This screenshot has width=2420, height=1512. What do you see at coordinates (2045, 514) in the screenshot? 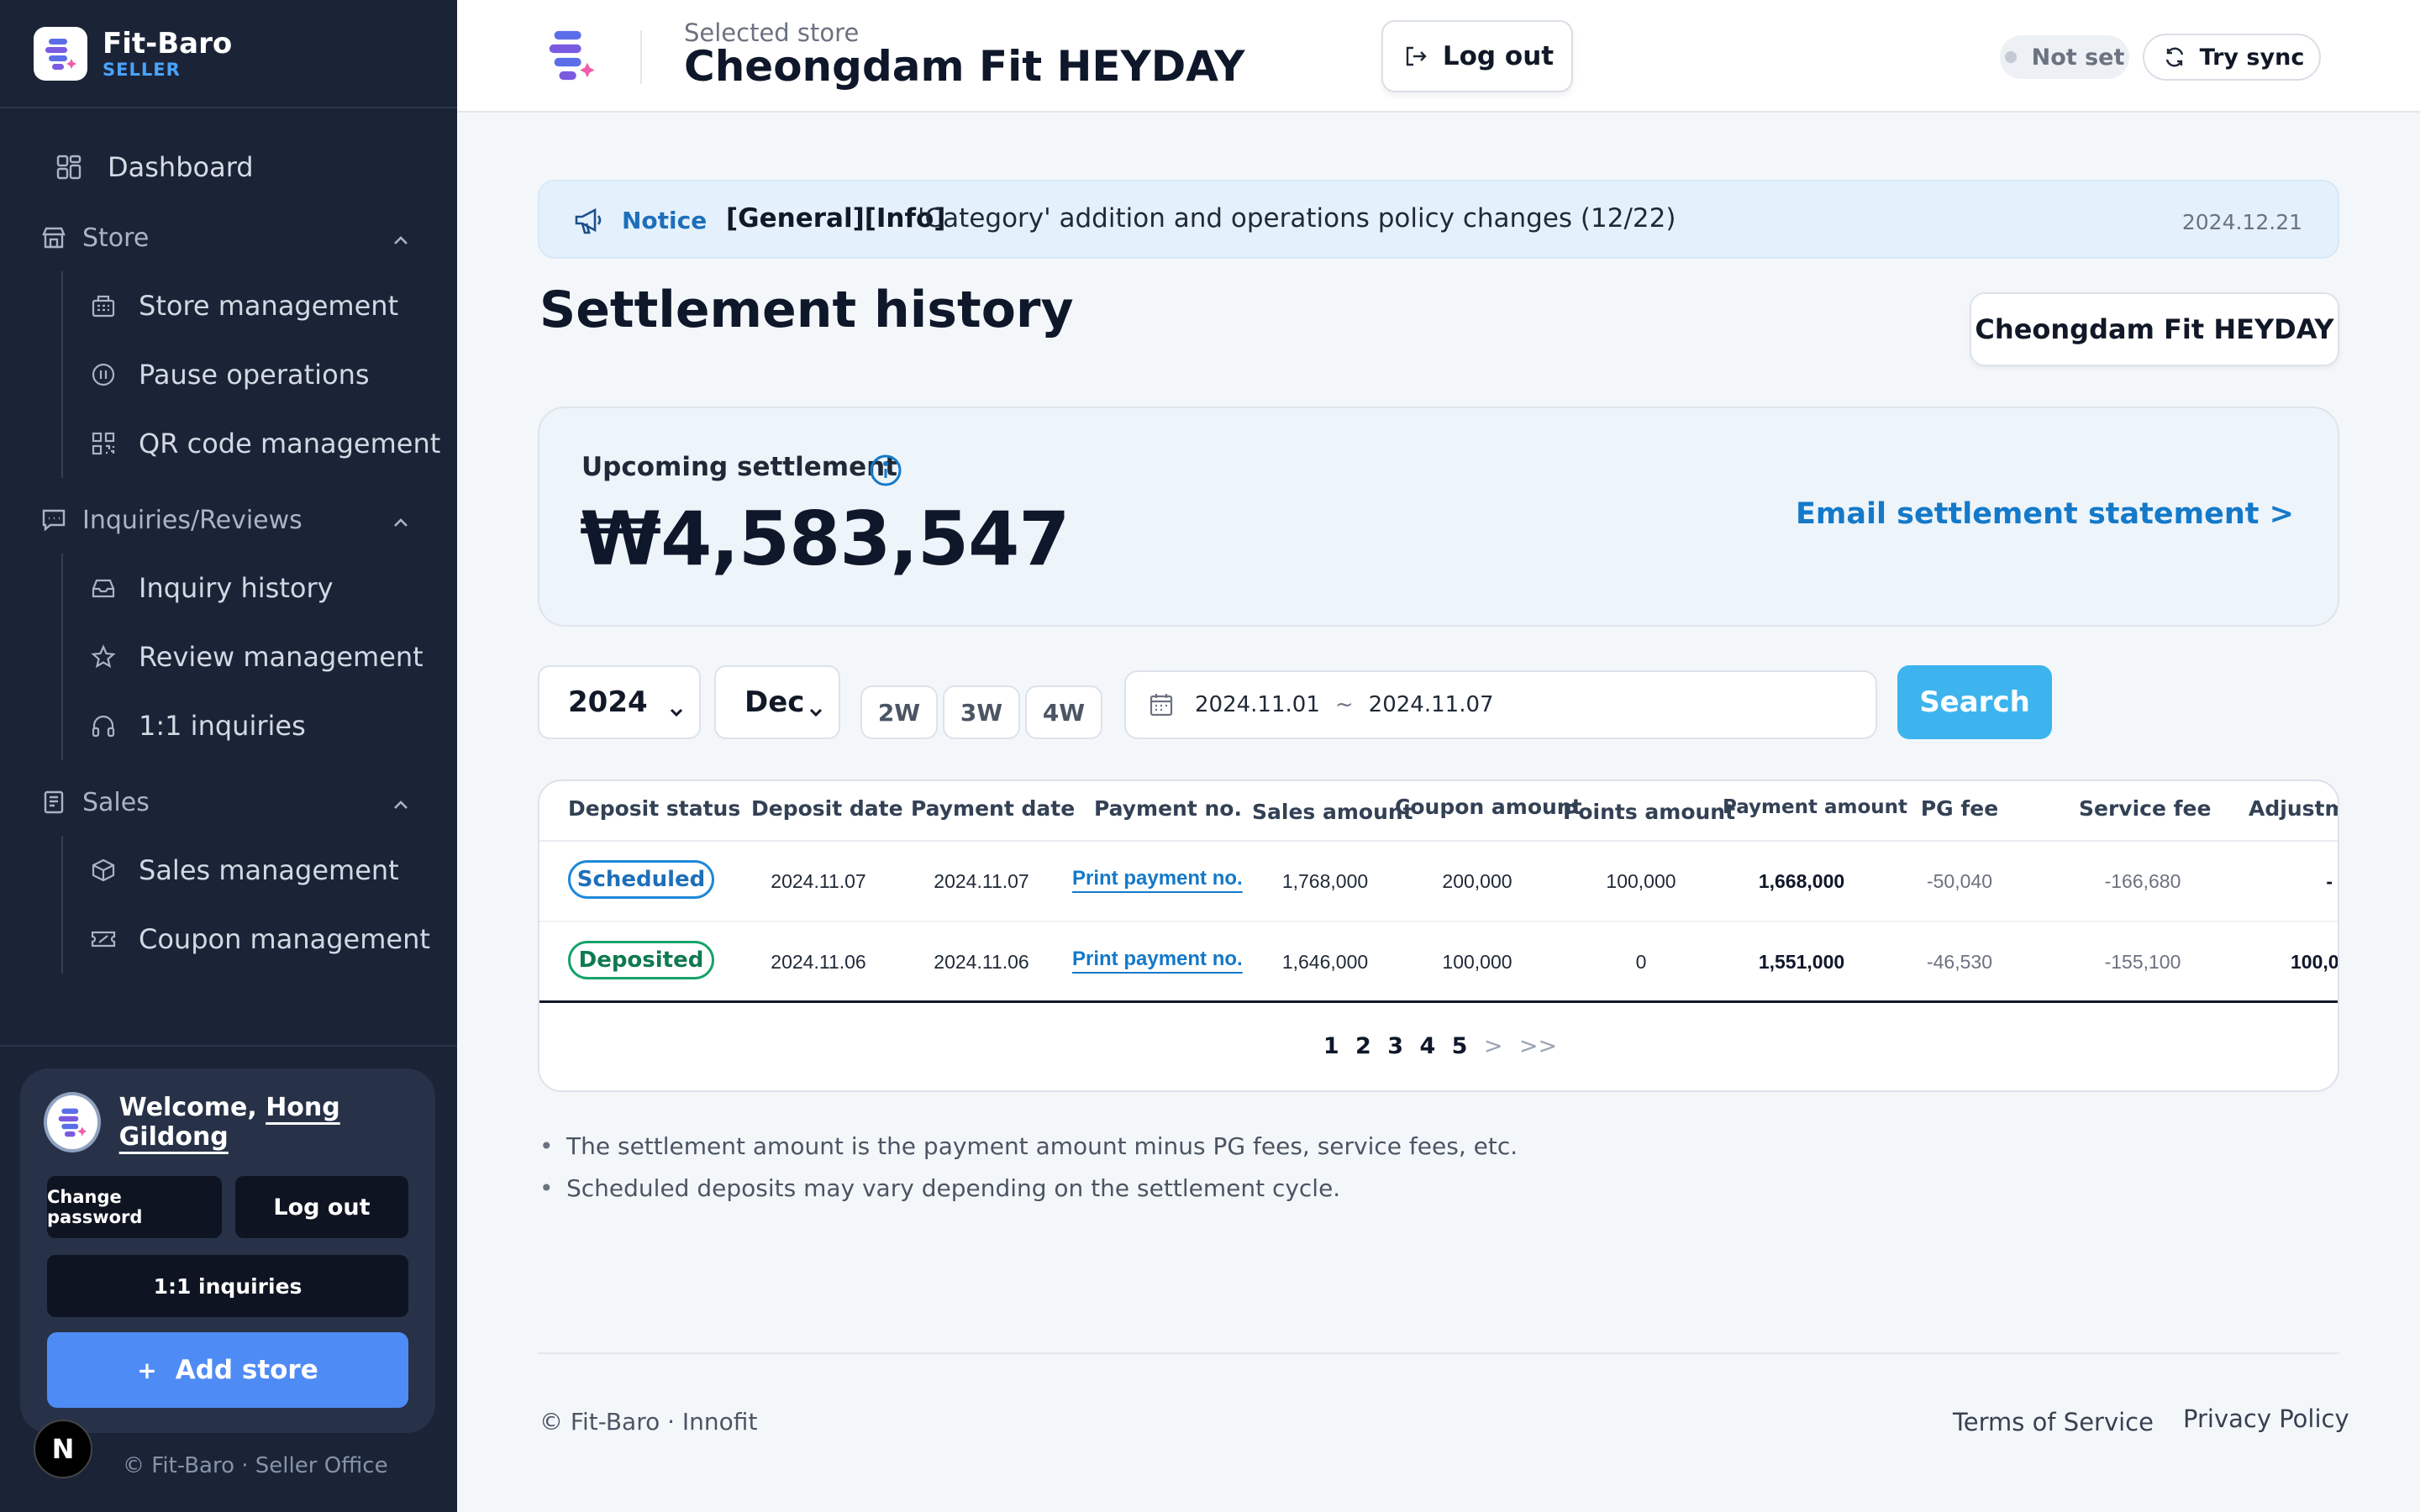
I see `email-settlement-statement-link: Email settlement statement >` at bounding box center [2045, 514].